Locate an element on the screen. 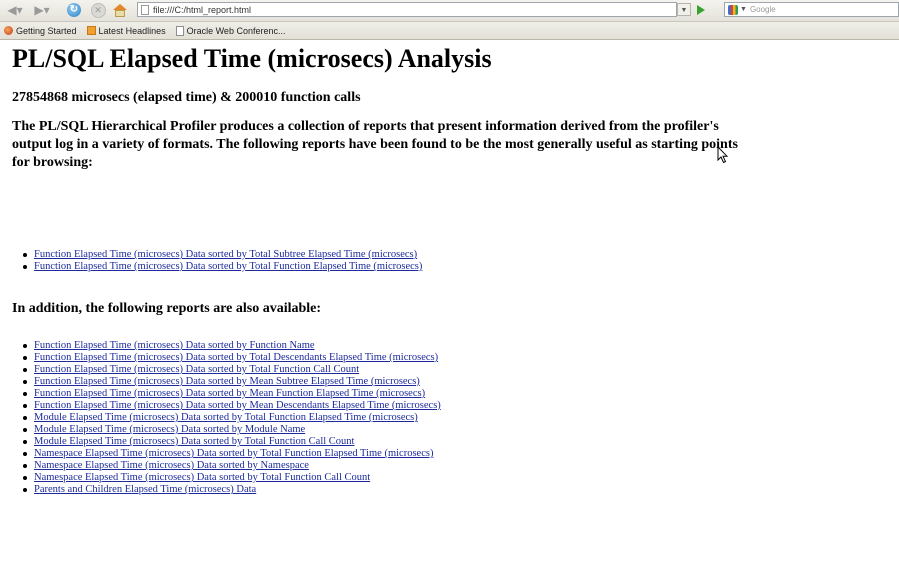 The width and height of the screenshot is (899, 568). go-icon is located at coordinates (701, 9).